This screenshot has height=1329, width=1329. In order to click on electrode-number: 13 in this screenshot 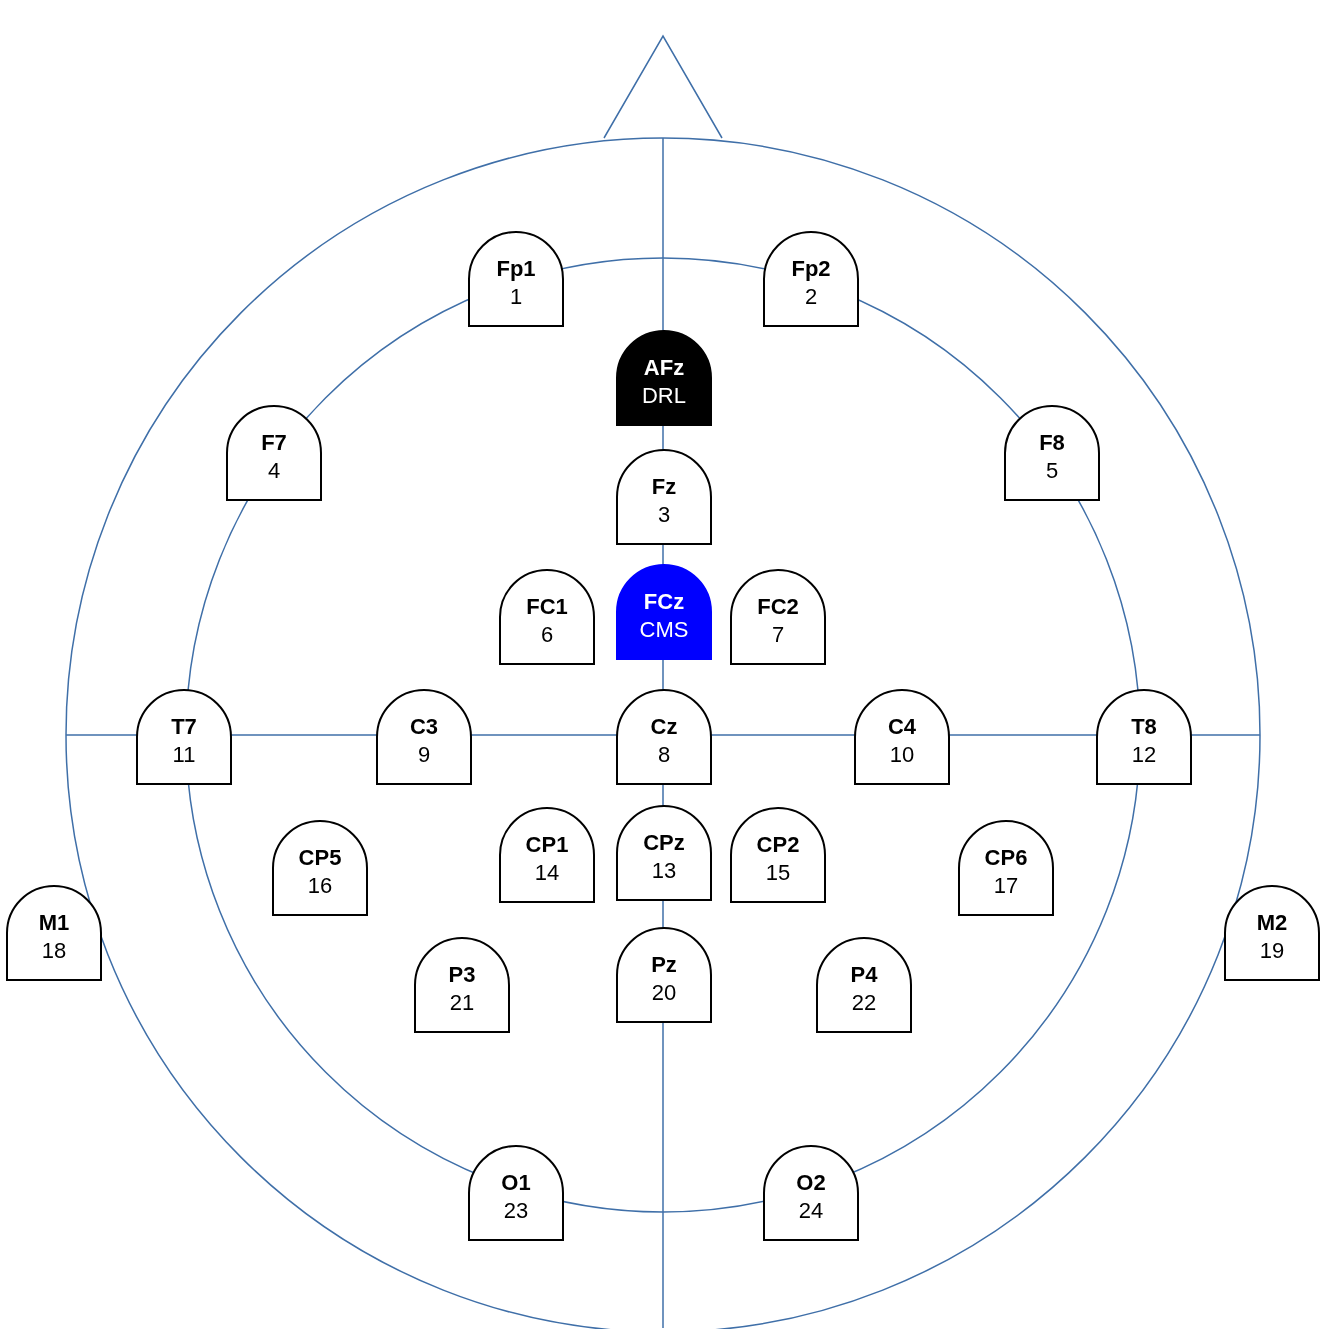, I will do `click(664, 871)`.